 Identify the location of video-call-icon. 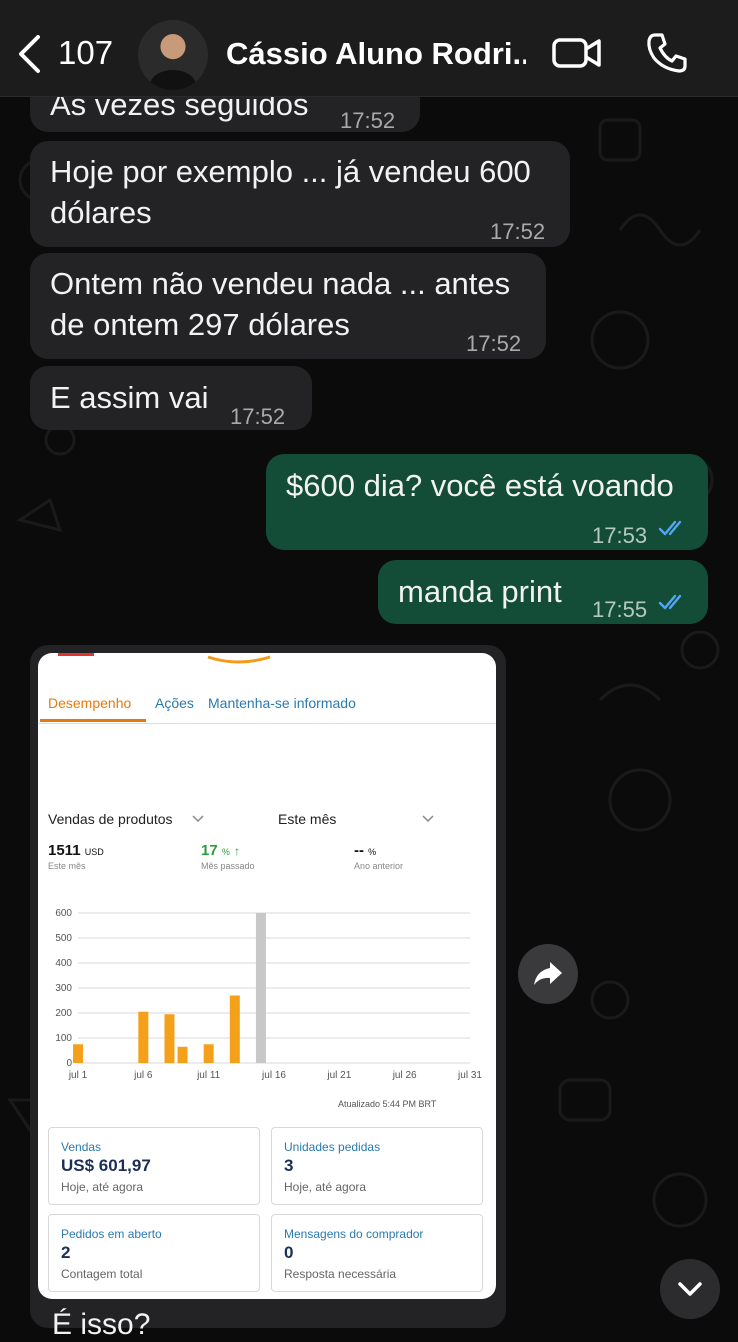
(577, 53).